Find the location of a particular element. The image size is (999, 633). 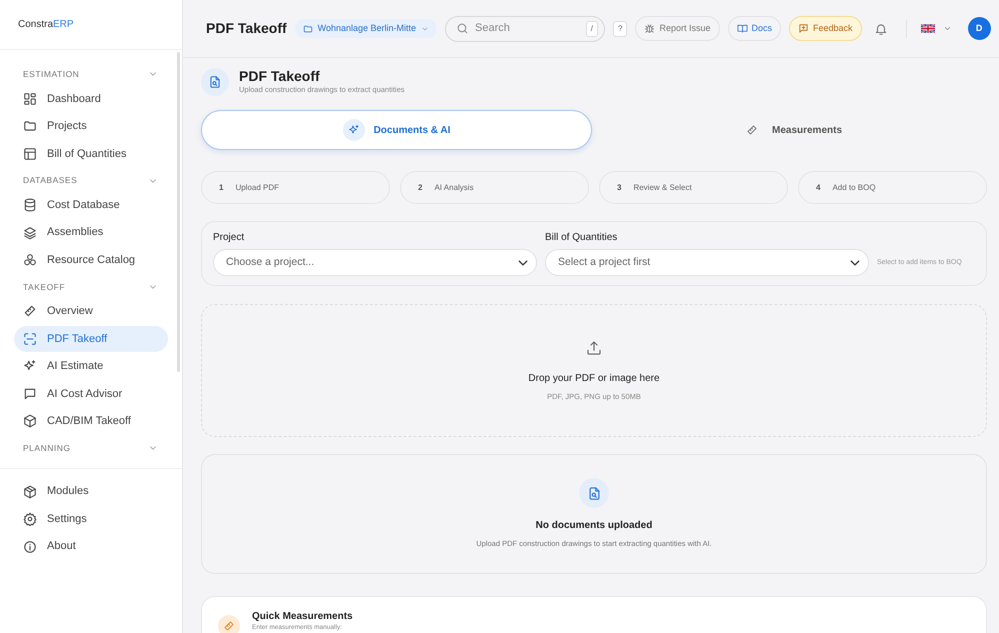

mode-tab: Measurements is located at coordinates (791, 130).